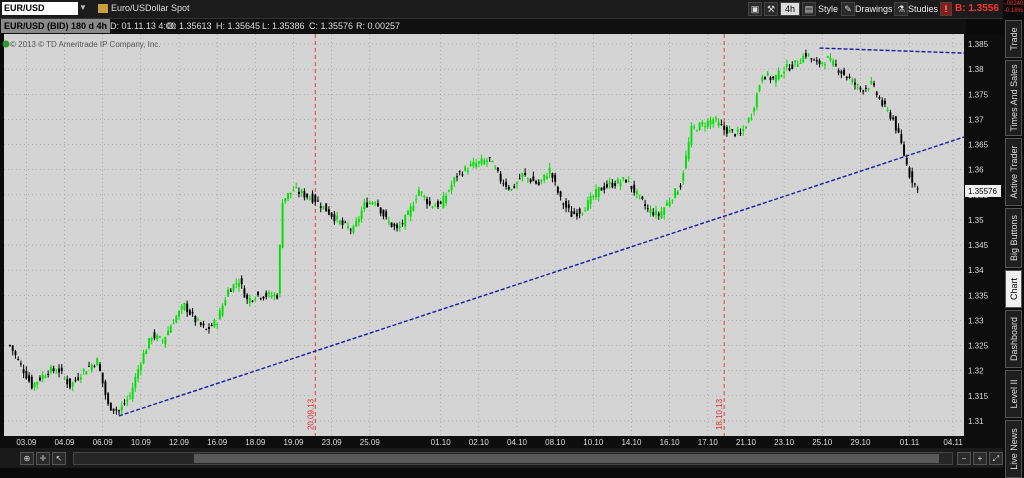 The image size is (1024, 478). I want to click on side-tab-live-news: Live News, so click(1013, 449).